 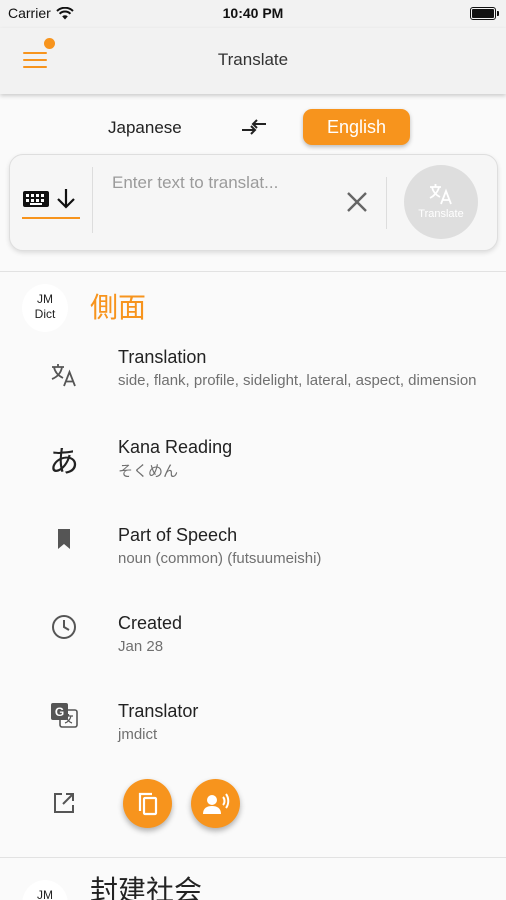 I want to click on copy-icon, so click(x=147, y=803).